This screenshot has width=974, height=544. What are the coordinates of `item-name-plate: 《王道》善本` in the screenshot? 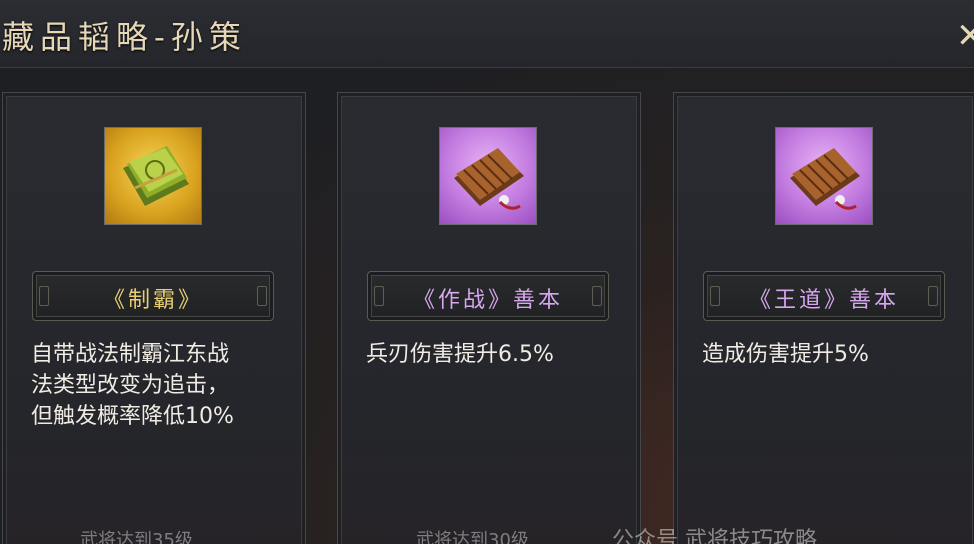 It's located at (824, 296).